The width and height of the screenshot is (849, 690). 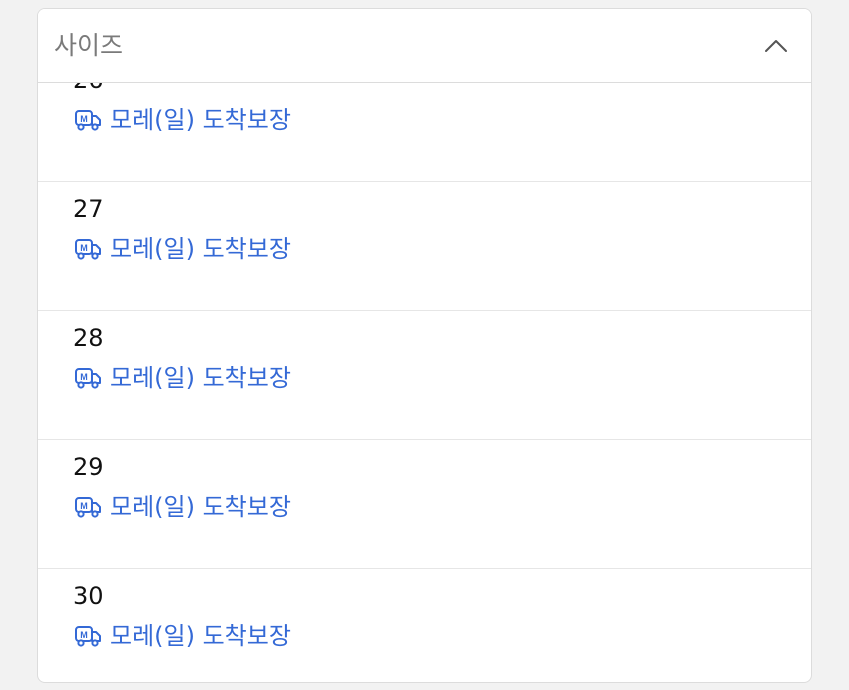 What do you see at coordinates (88, 338) in the screenshot?
I see `option-size: 28` at bounding box center [88, 338].